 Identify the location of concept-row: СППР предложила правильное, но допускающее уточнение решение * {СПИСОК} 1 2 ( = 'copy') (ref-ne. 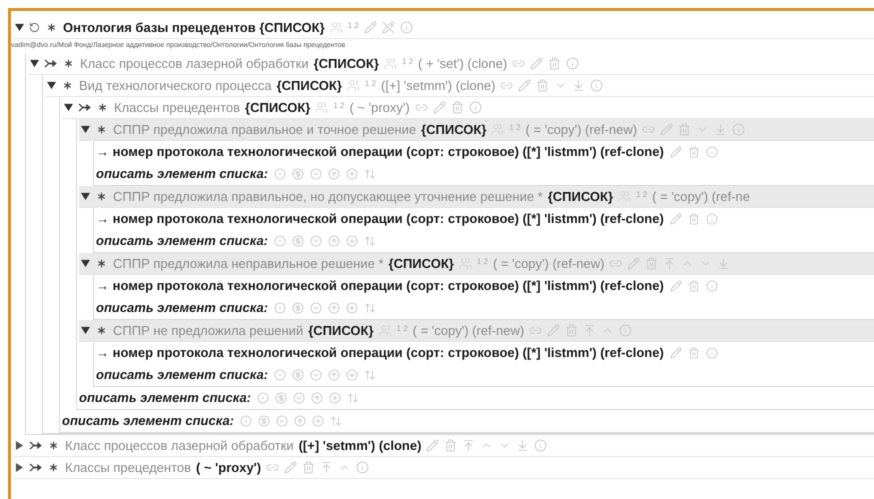
(476, 197).